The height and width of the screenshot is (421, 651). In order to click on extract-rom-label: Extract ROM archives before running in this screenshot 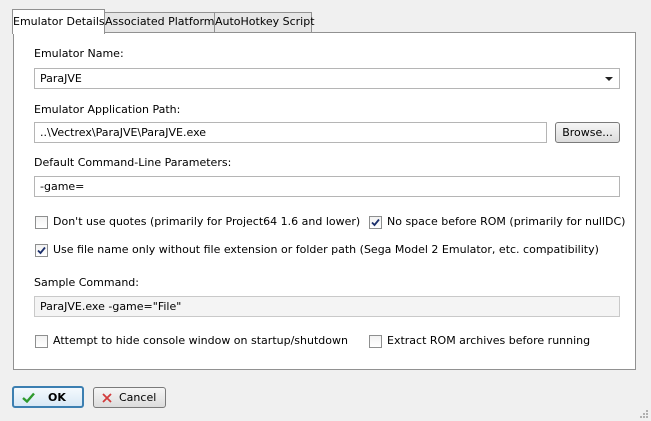, I will do `click(489, 340)`.